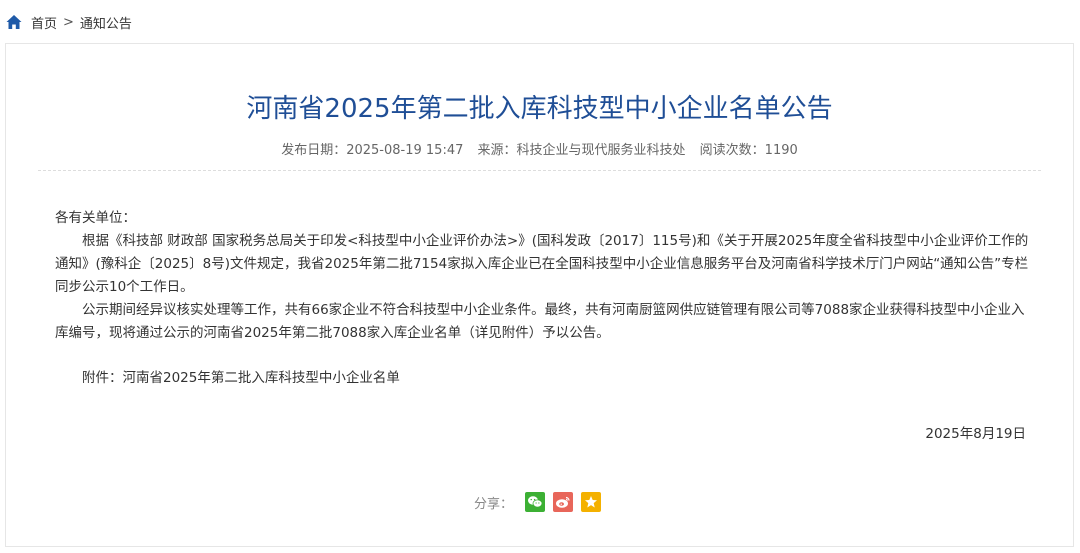 The image size is (1080, 553). Describe the element at coordinates (106, 22) in the screenshot. I see `breadcrumb-current-link: 通知公告` at that location.